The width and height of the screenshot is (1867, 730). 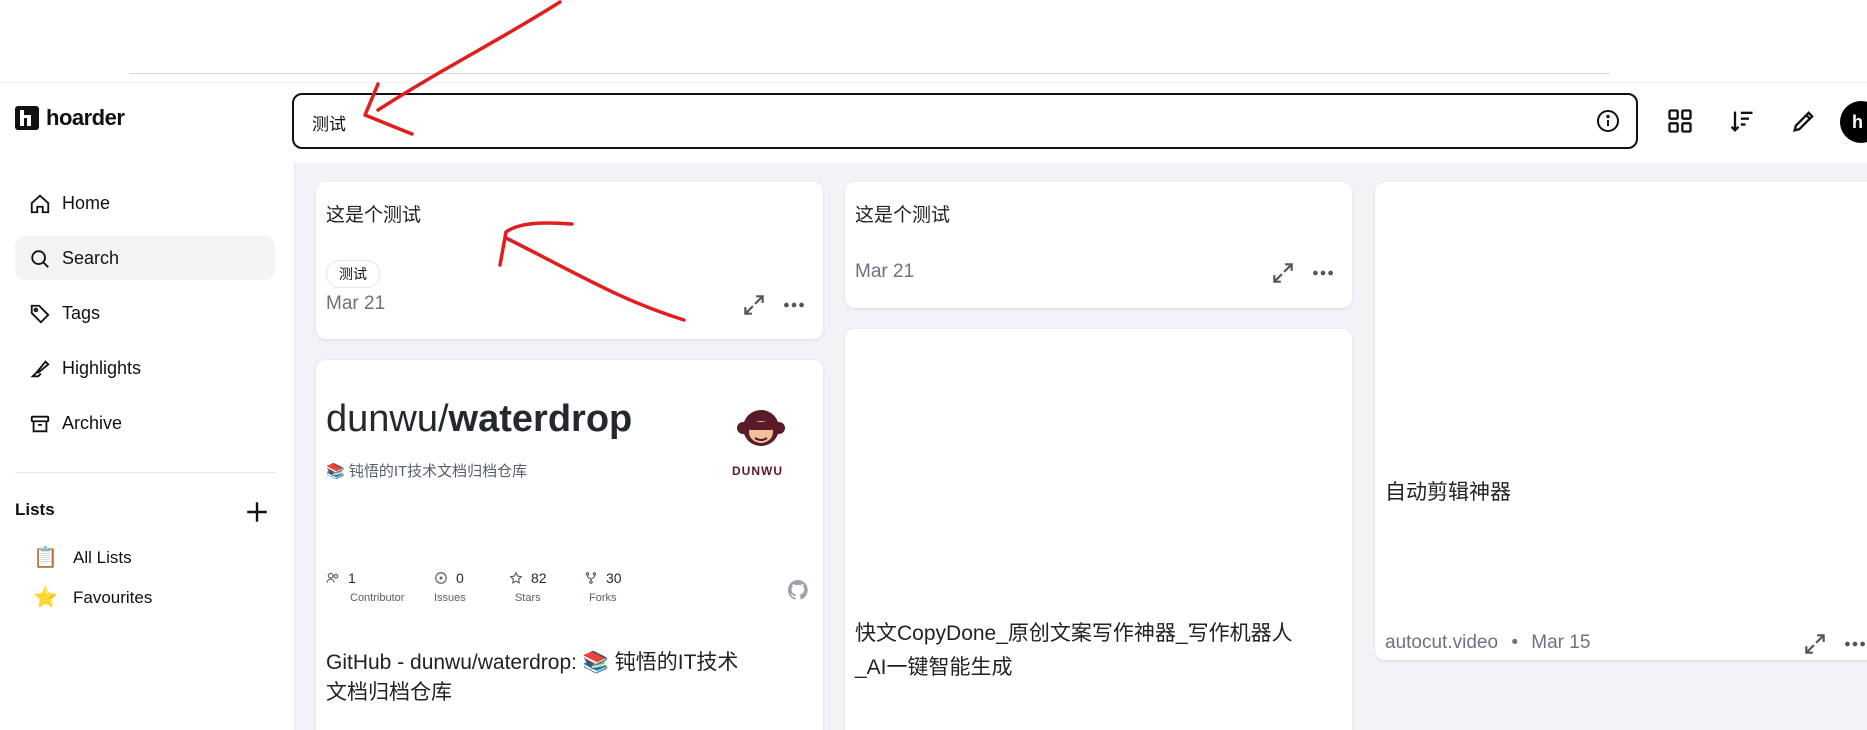 I want to click on sidebar-item-highlights: Highlights, so click(x=145, y=368).